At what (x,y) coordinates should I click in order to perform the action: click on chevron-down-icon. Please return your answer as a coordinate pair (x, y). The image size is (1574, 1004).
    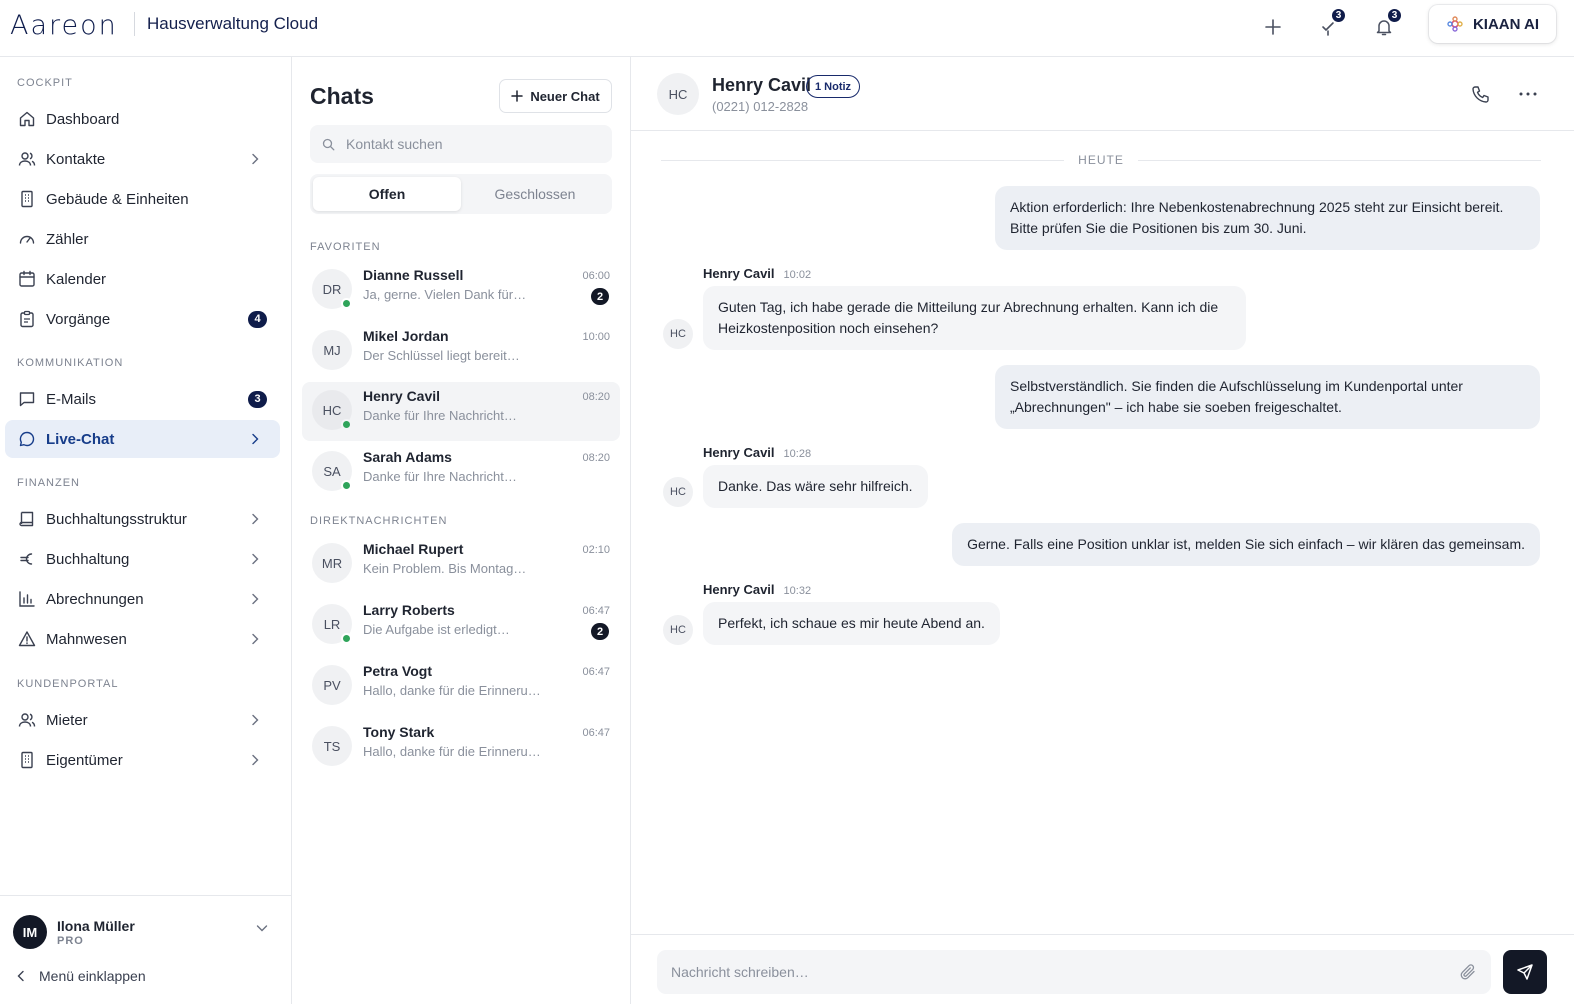
    Looking at the image, I should click on (262, 928).